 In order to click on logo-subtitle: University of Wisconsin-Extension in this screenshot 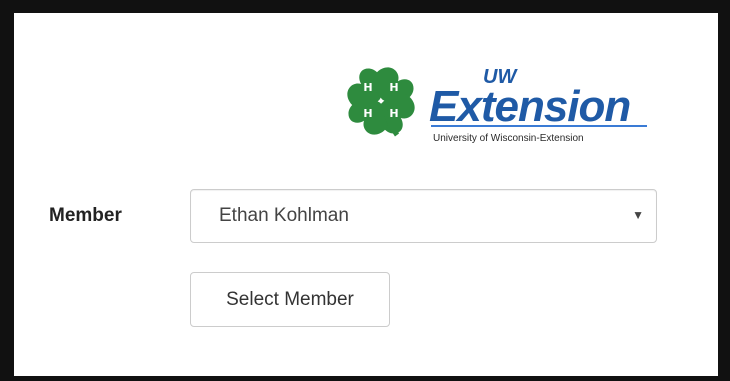, I will do `click(508, 138)`.